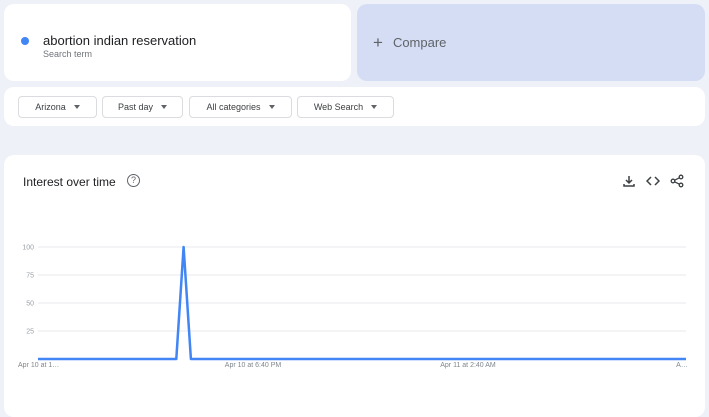 The height and width of the screenshot is (417, 709). Describe the element at coordinates (135, 107) in the screenshot. I see `filter-label: Past day` at that location.